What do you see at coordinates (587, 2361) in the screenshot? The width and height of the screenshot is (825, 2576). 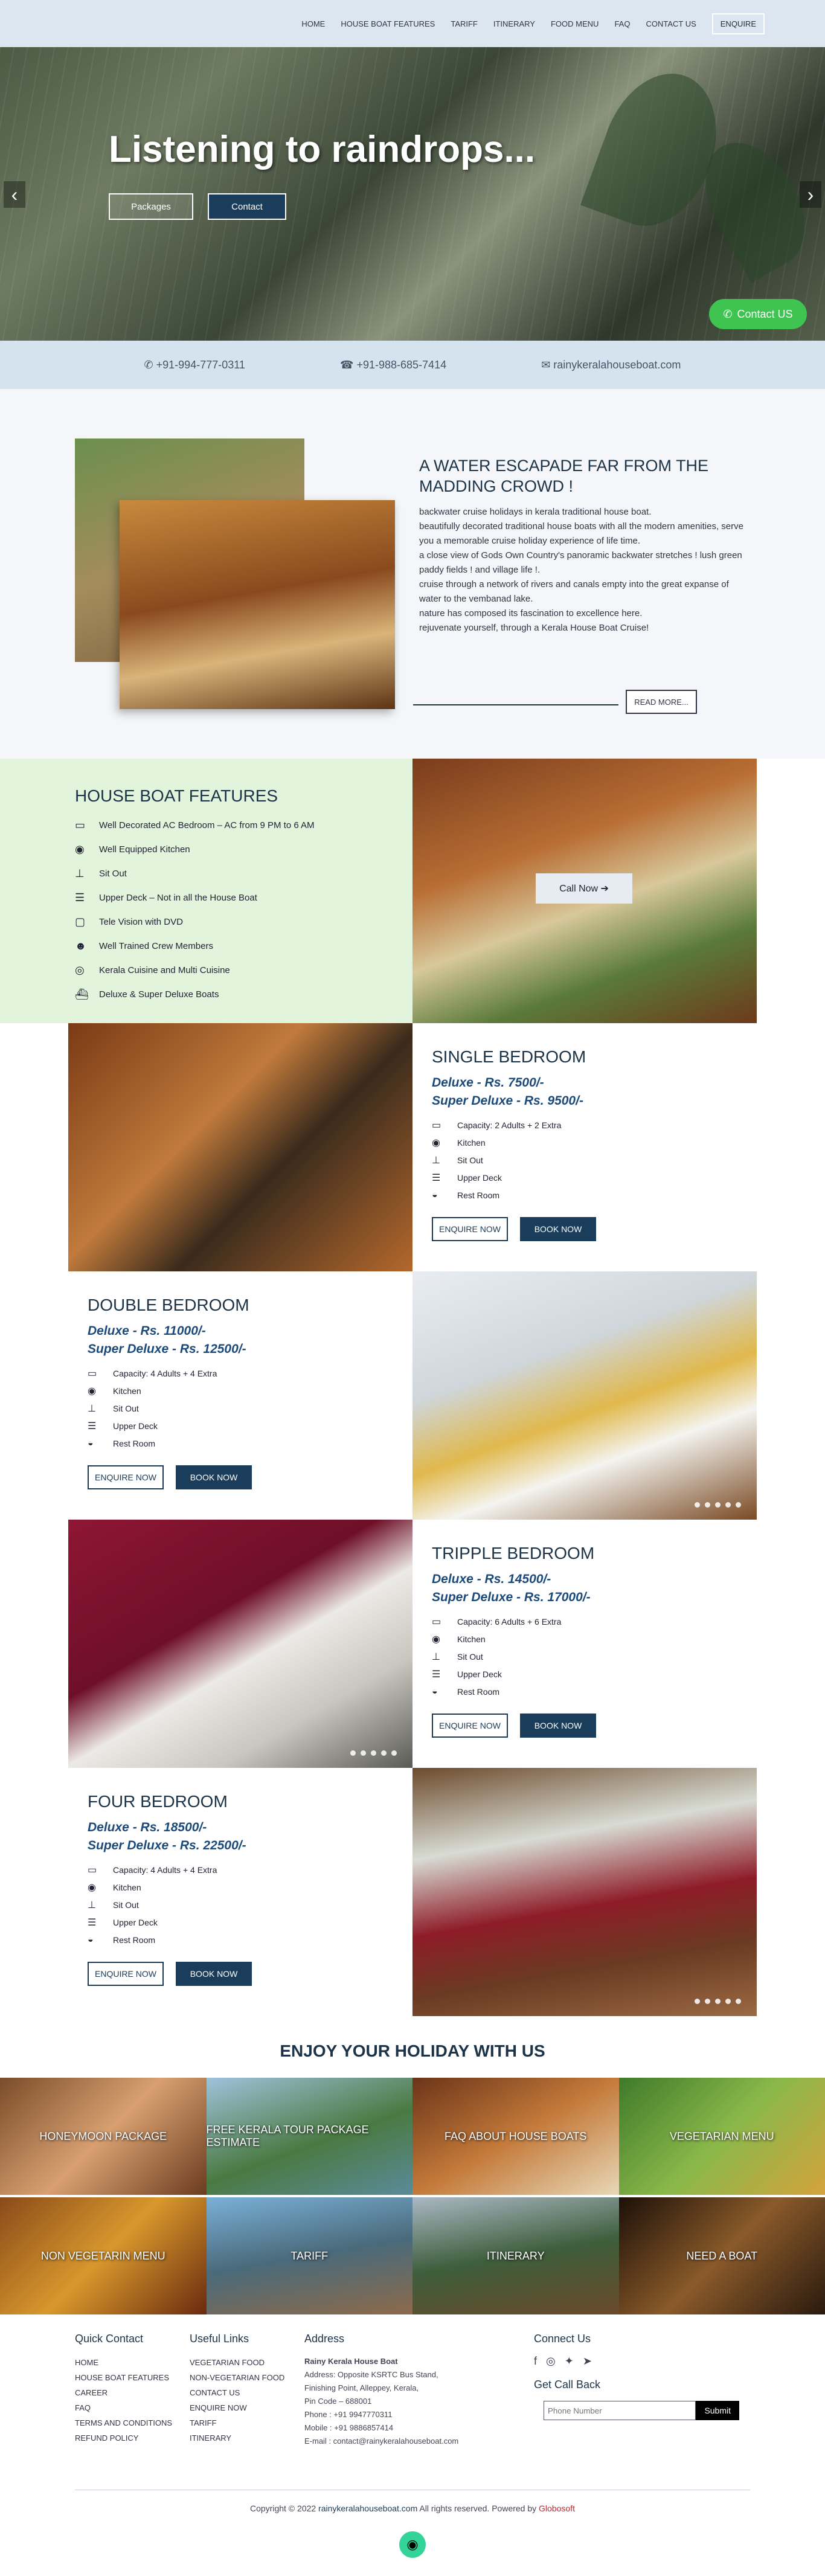 I see `telegram-icon: ➤` at bounding box center [587, 2361].